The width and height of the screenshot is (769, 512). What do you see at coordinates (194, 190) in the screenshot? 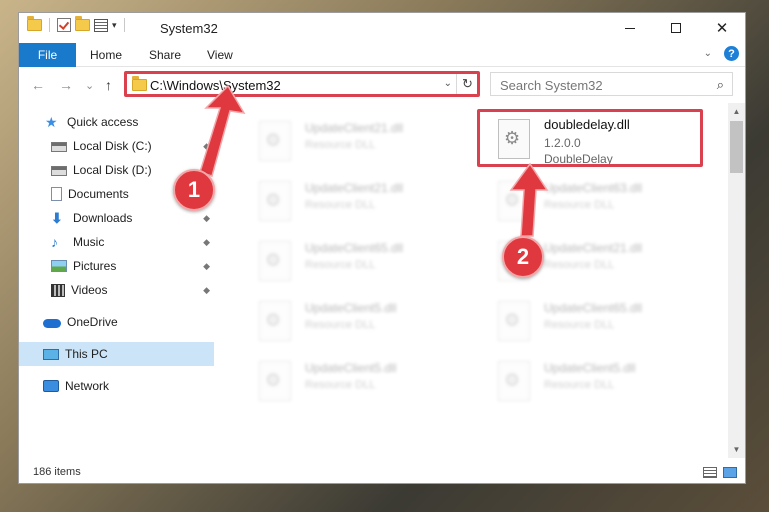
I see `callout-step-1: 1` at bounding box center [194, 190].